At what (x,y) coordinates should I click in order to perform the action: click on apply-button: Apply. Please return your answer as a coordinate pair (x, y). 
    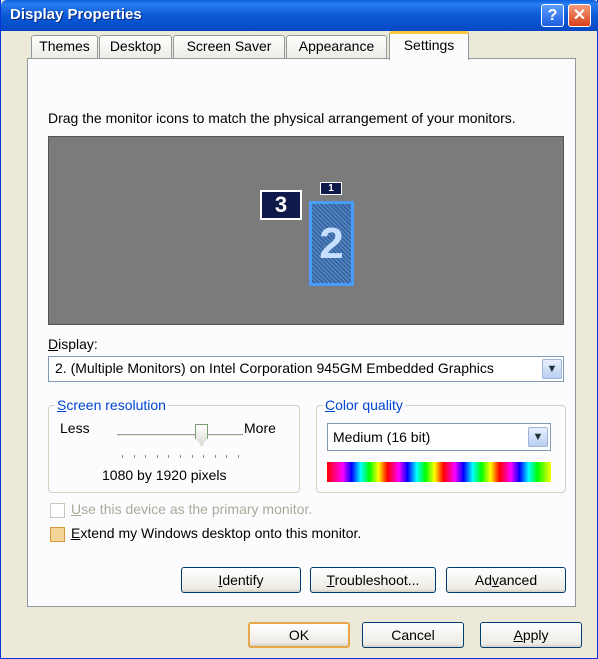
    Looking at the image, I should click on (531, 635).